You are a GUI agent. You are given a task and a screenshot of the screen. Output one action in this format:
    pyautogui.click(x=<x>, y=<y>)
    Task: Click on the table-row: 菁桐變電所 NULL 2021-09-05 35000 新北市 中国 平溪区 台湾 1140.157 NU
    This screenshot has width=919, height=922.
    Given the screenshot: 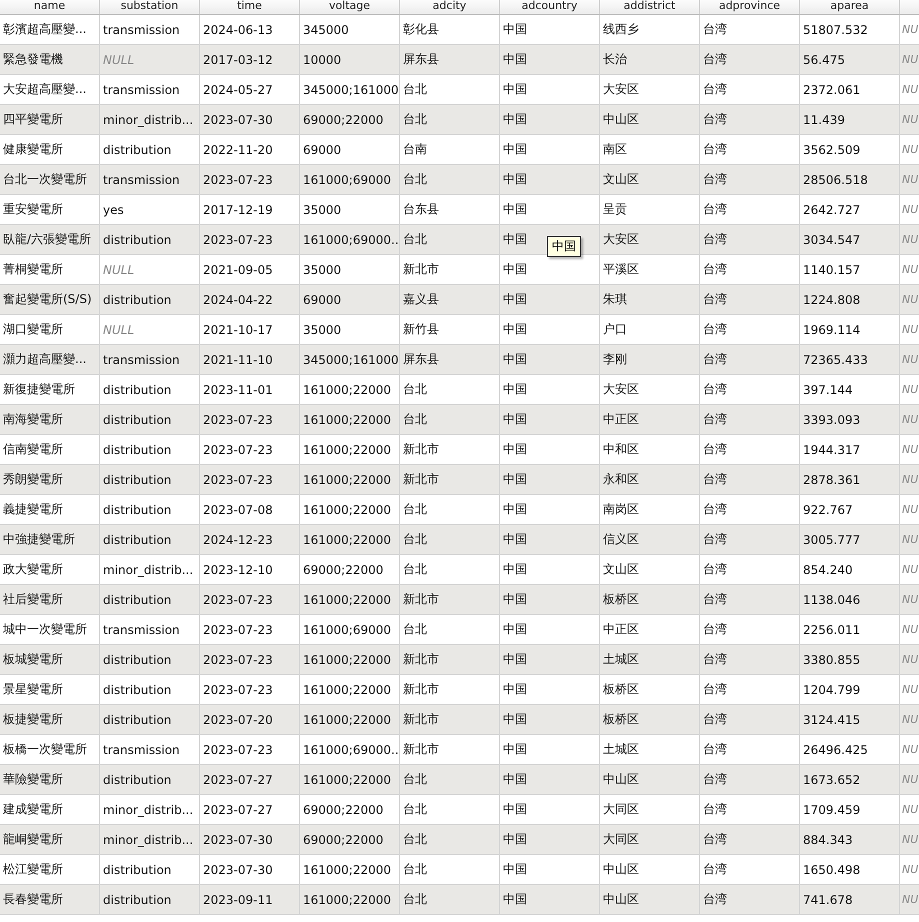 What is the action you would take?
    pyautogui.click(x=459, y=270)
    